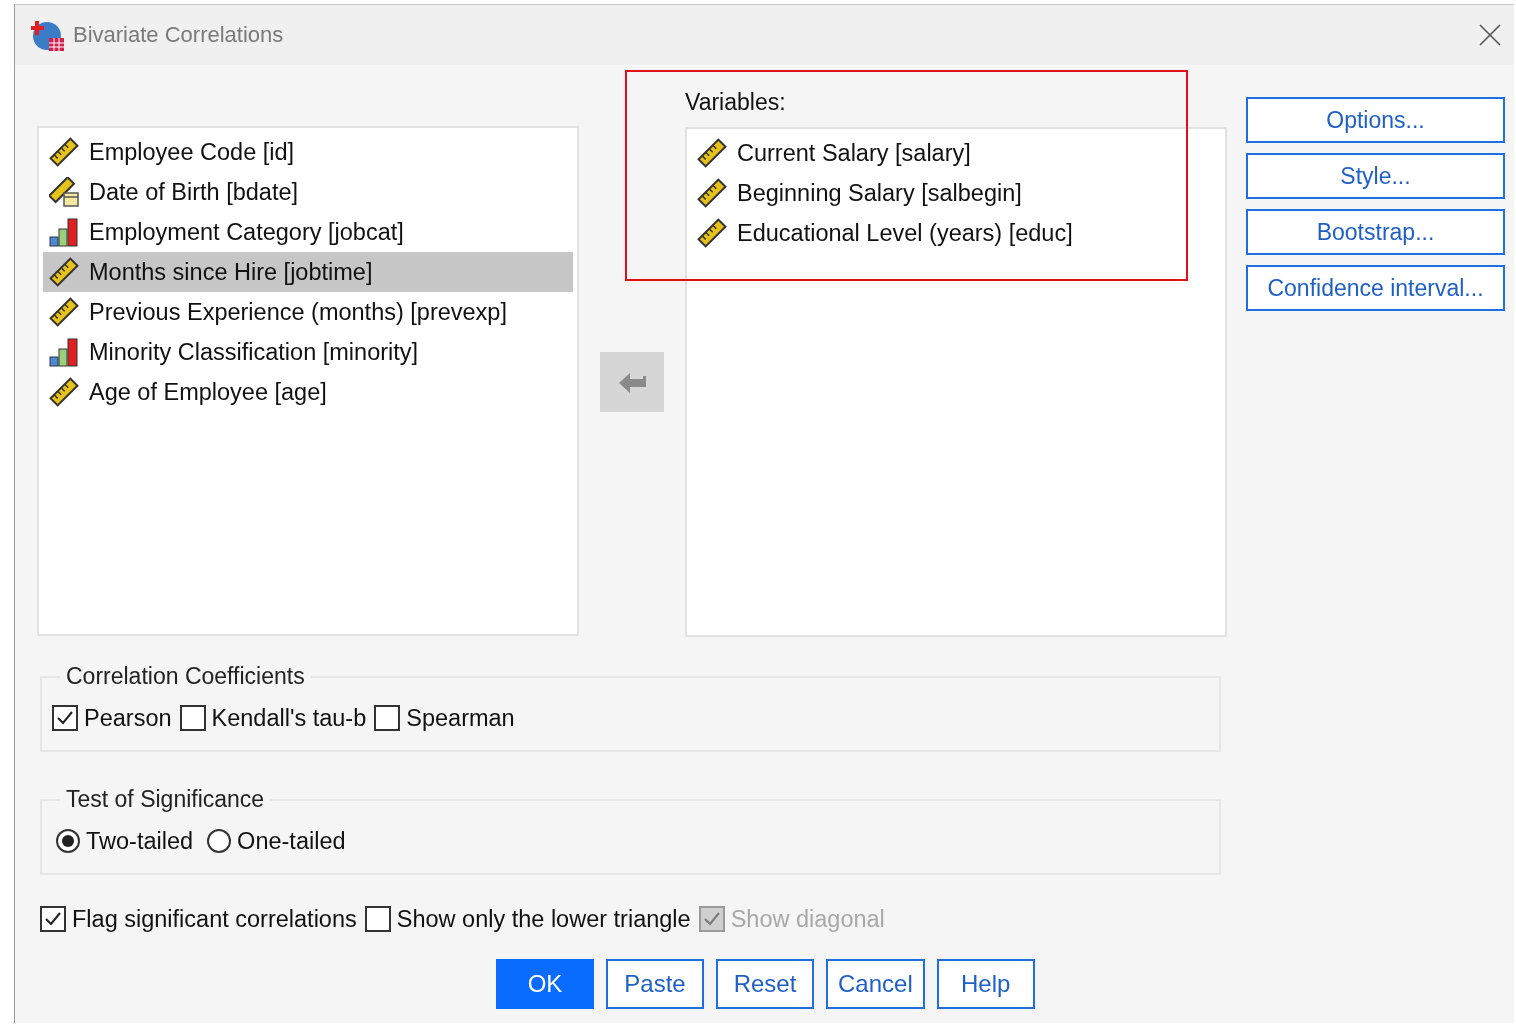  Describe the element at coordinates (308, 152) in the screenshot. I see `list-item: Employee Code [id]` at that location.